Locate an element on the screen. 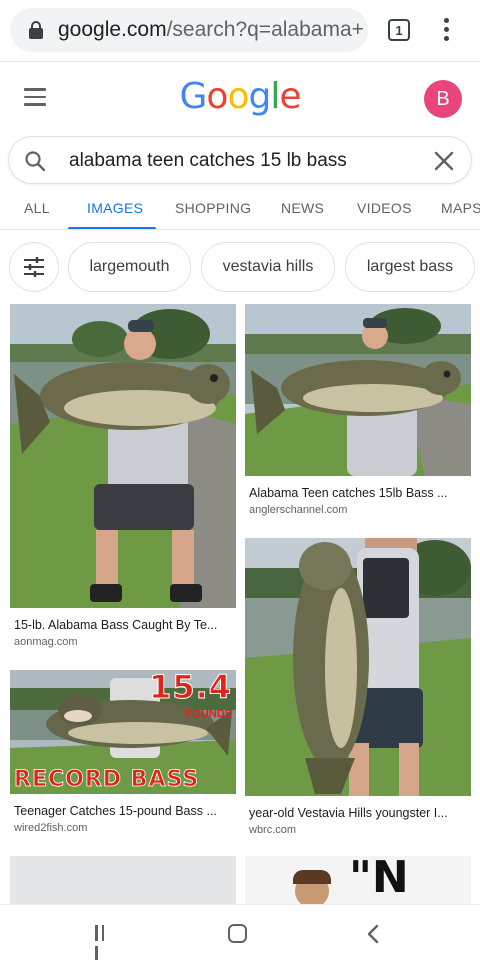  quote-overlay: "N is located at coordinates (379, 879).